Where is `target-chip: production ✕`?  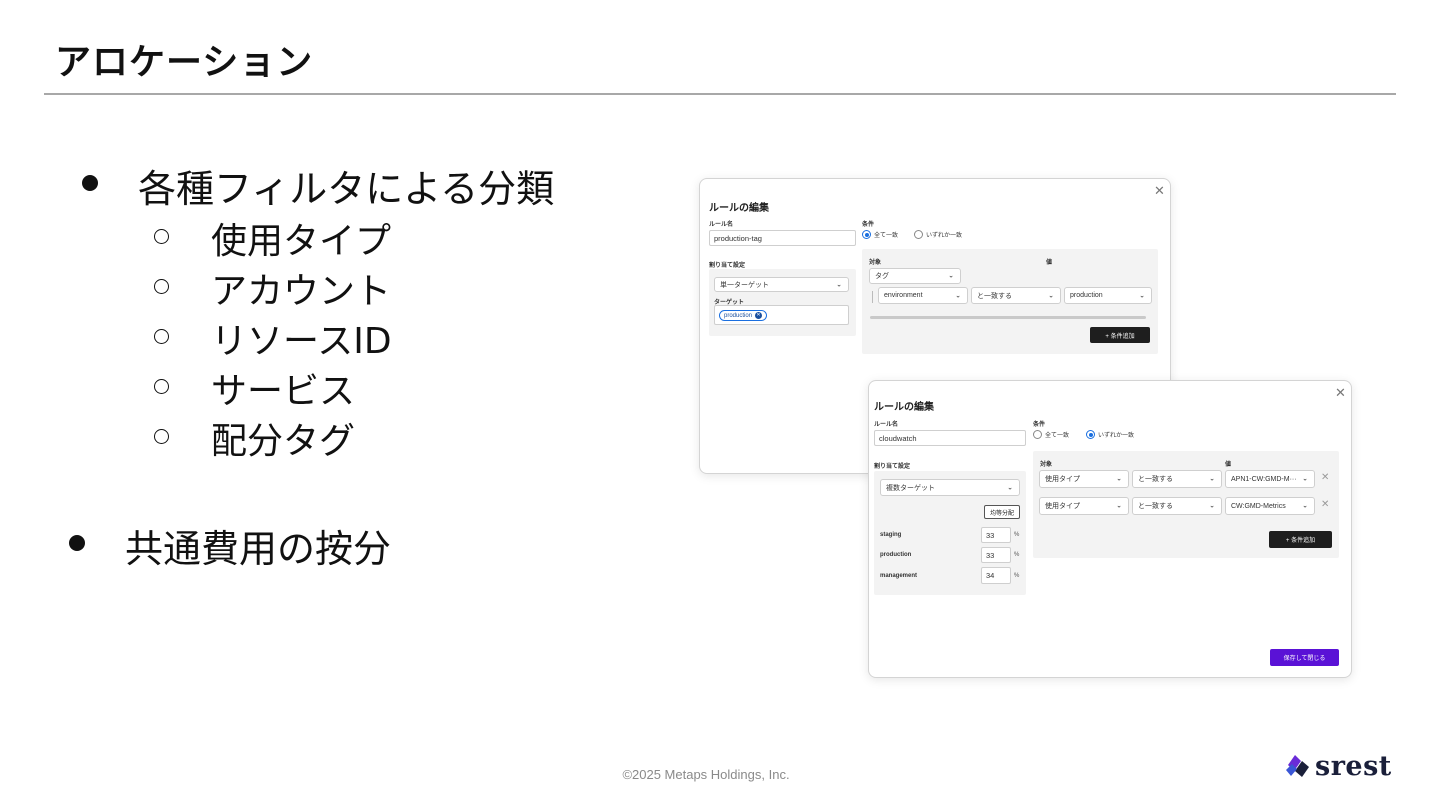 target-chip: production ✕ is located at coordinates (743, 315).